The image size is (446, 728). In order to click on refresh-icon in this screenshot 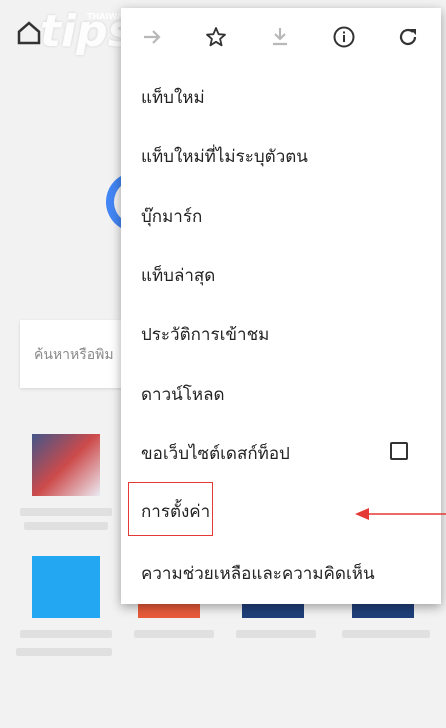, I will do `click(408, 37)`.